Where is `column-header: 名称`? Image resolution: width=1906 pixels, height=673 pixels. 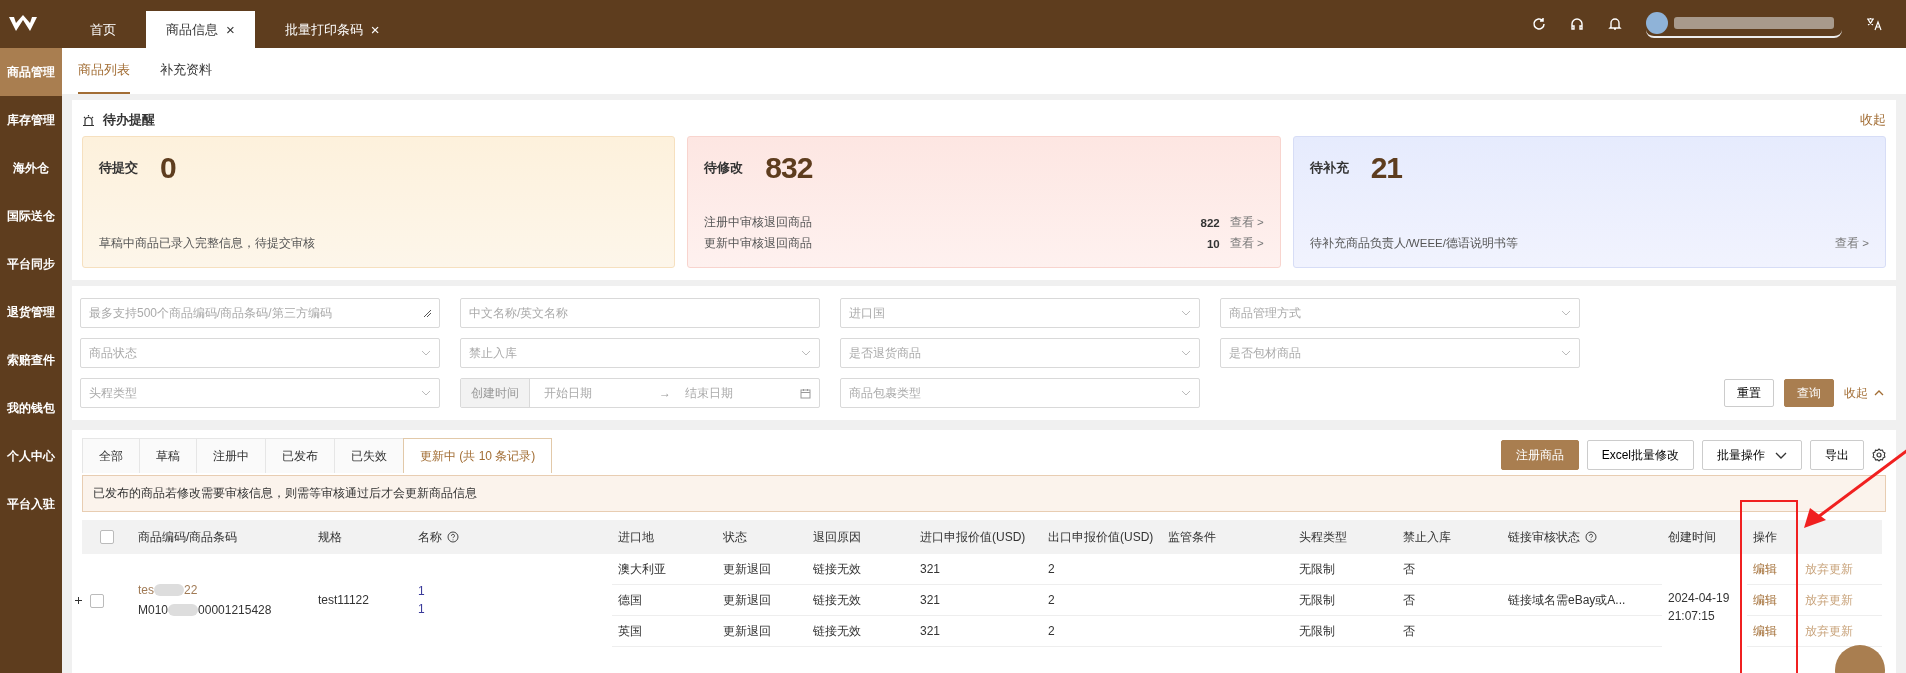 column-header: 名称 is located at coordinates (430, 537).